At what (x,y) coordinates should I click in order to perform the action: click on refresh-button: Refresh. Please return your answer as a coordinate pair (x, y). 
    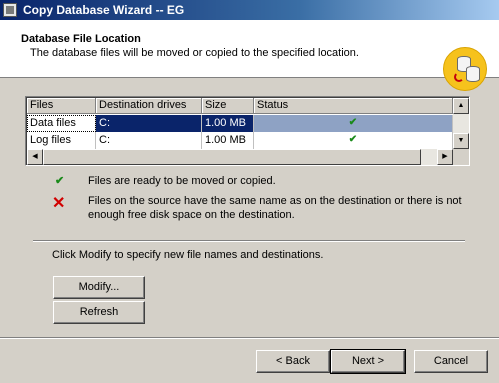
    Looking at the image, I should click on (99, 312).